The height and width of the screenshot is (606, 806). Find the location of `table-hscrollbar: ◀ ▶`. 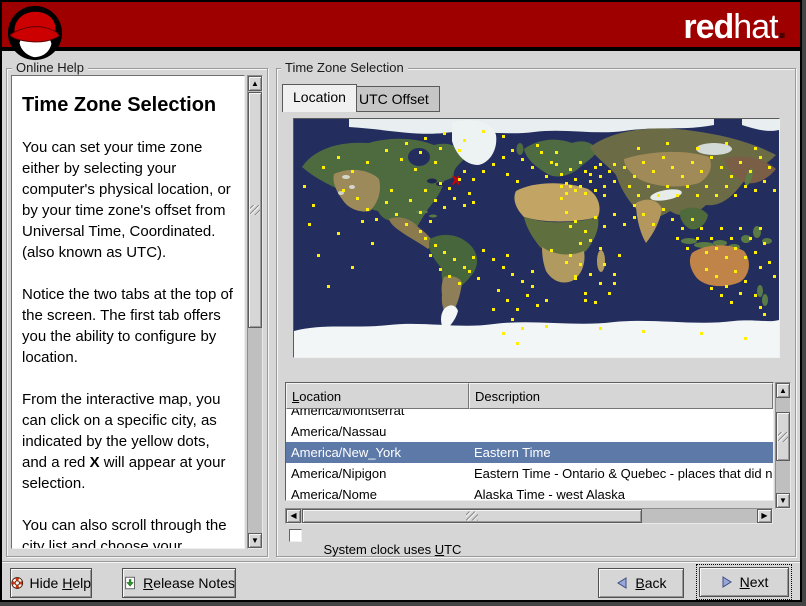

table-hscrollbar: ◀ ▶ is located at coordinates (529, 516).